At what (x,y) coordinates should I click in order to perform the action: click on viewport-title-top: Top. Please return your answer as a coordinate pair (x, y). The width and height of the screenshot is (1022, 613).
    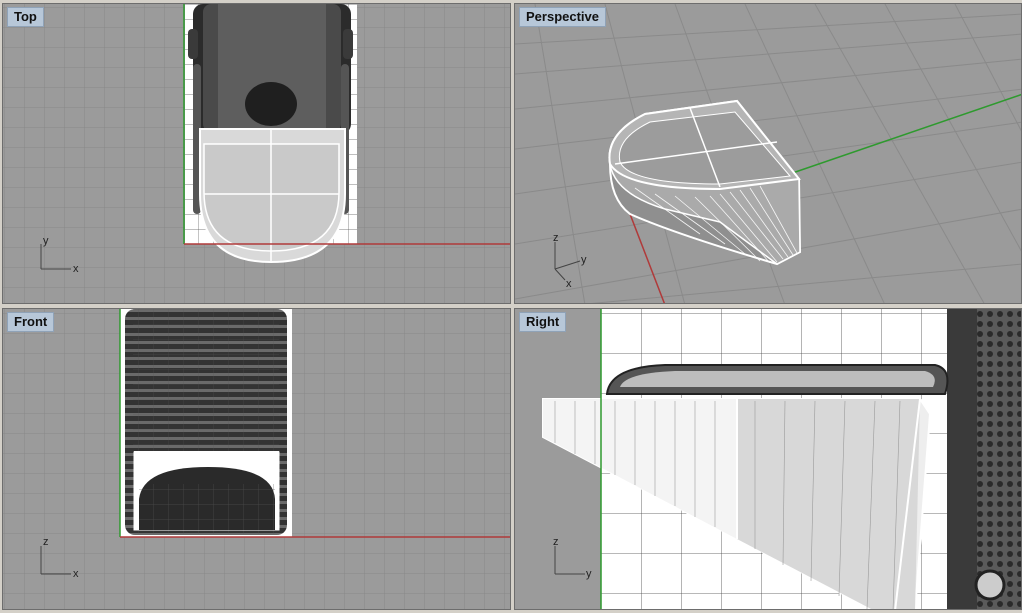
    Looking at the image, I should click on (25, 17).